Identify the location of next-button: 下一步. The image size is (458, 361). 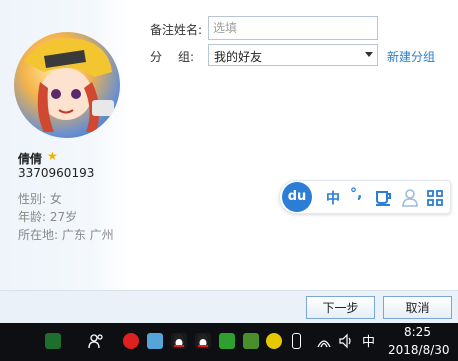
(340, 307).